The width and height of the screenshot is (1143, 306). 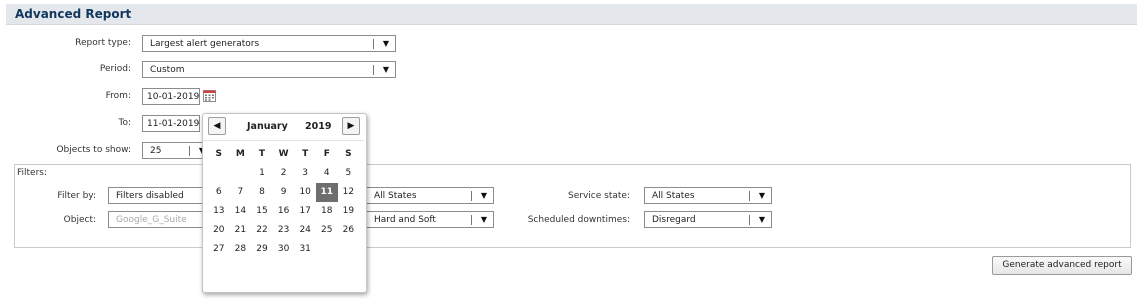 What do you see at coordinates (305, 211) in the screenshot?
I see `calendar-day: 17` at bounding box center [305, 211].